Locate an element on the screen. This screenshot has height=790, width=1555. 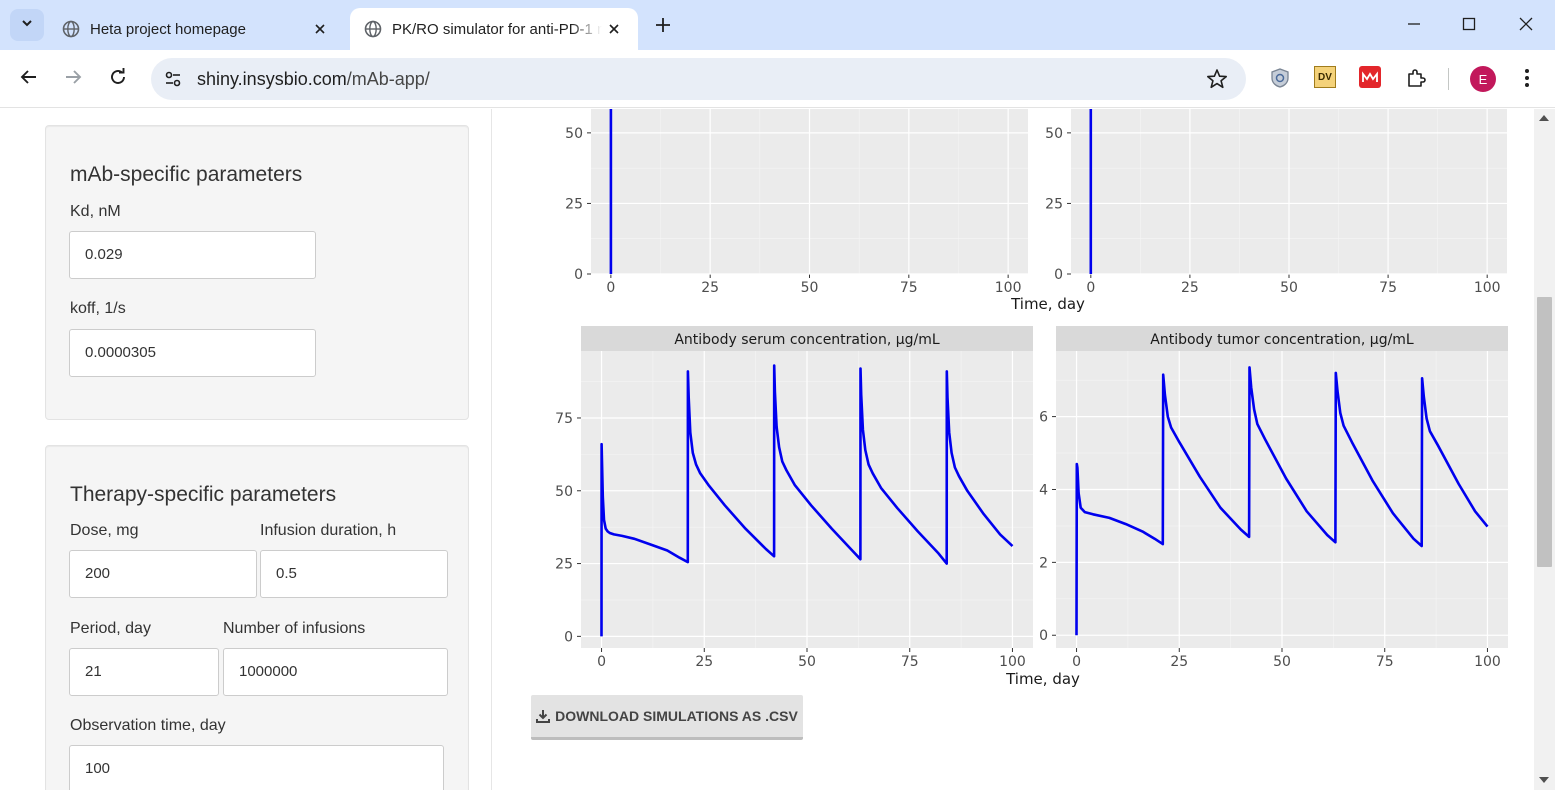
scroll-down-icon is located at coordinates (1544, 780).